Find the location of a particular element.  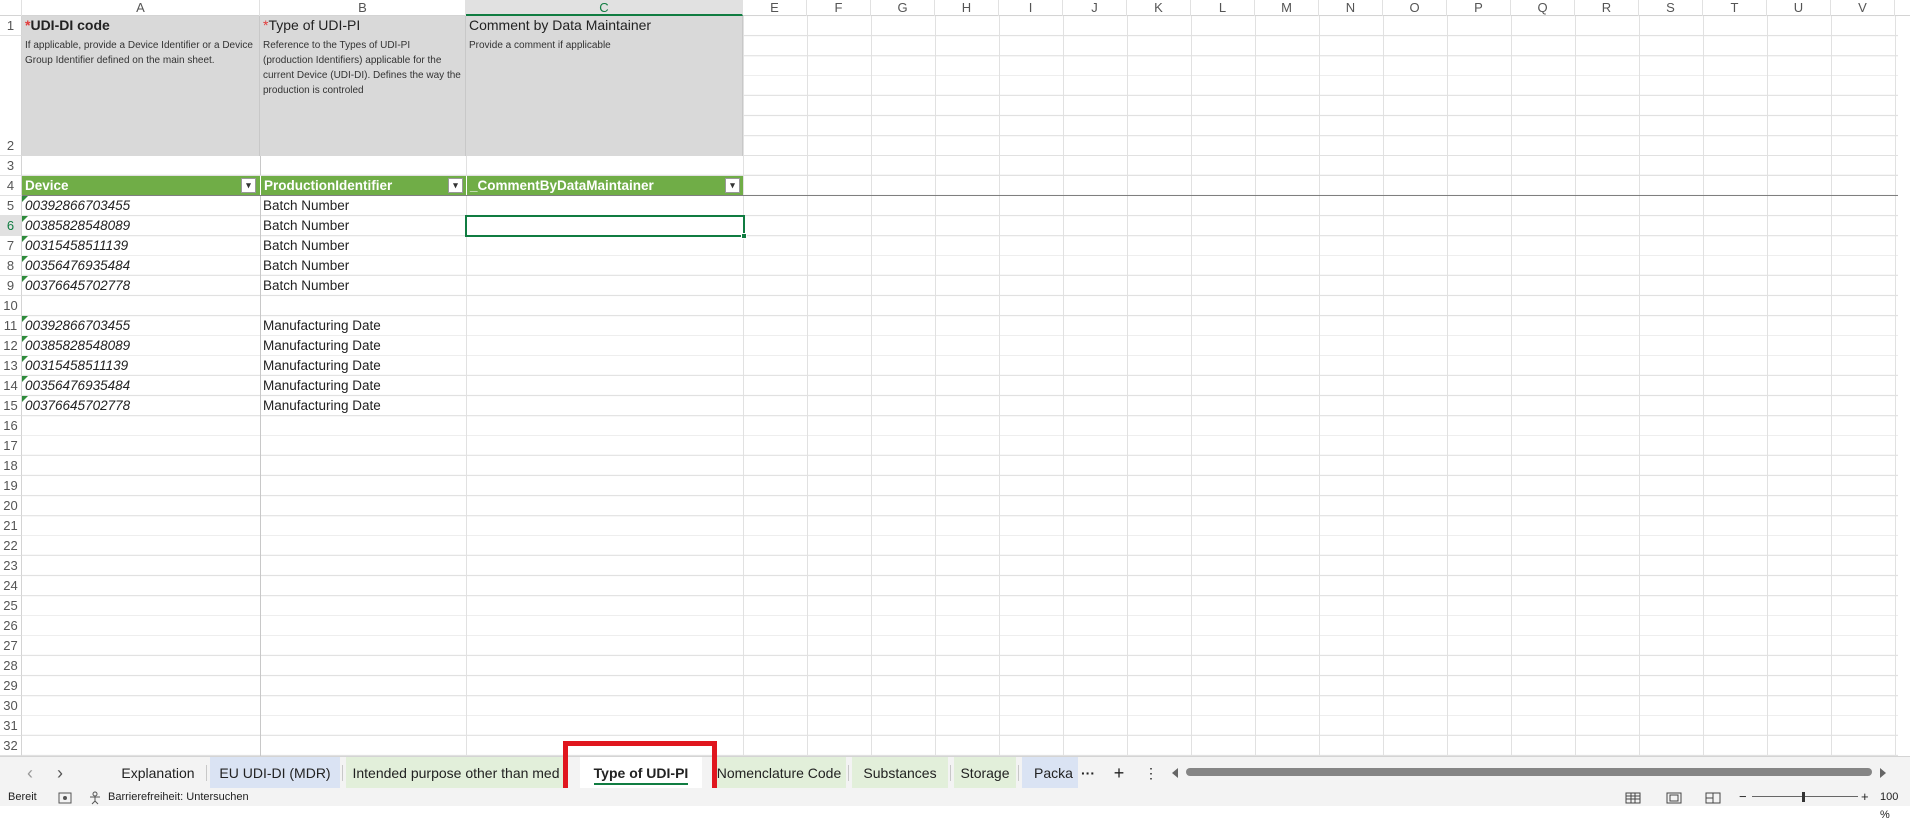

row-header-10: 10 is located at coordinates (11, 306).